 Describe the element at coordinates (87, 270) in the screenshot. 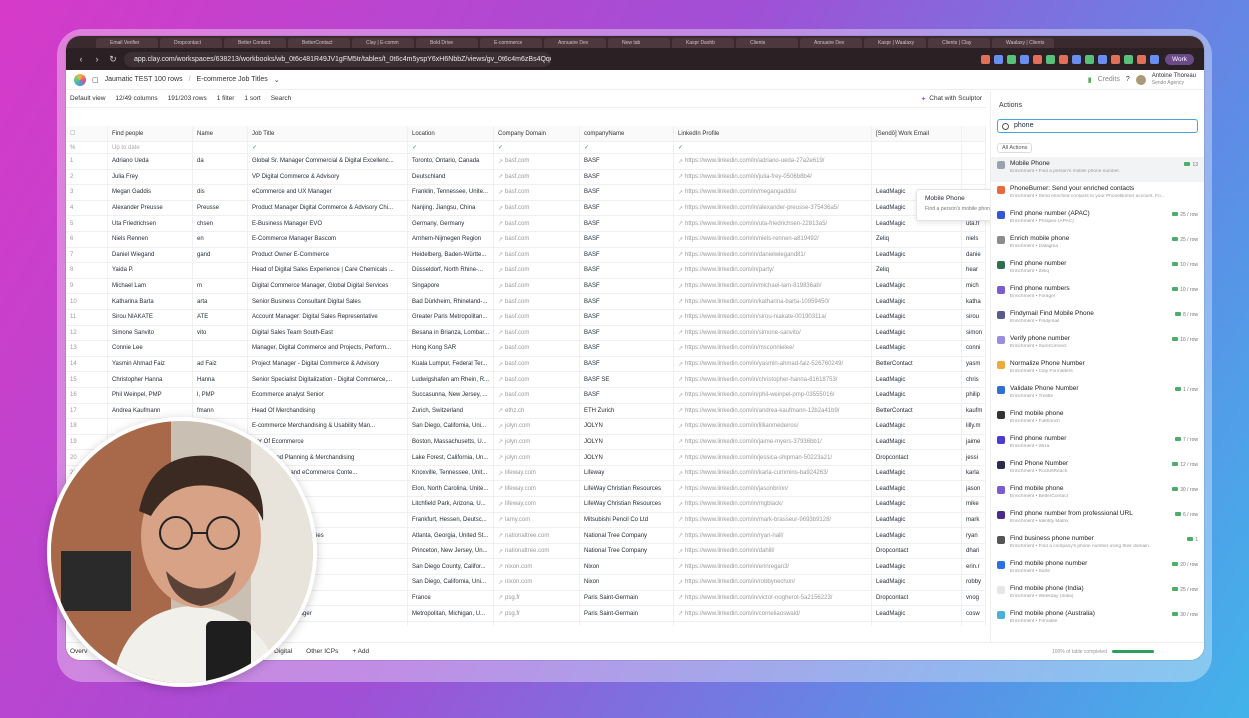

I see `table-cell: 8` at that location.